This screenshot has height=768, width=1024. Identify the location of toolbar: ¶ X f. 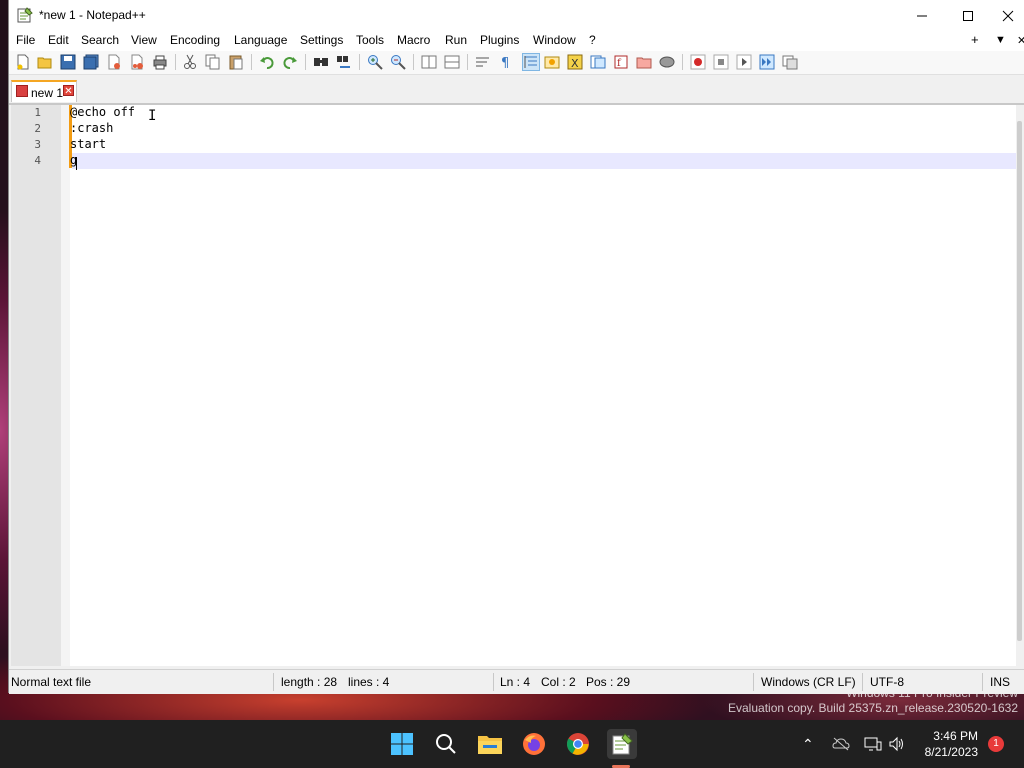
(516, 63).